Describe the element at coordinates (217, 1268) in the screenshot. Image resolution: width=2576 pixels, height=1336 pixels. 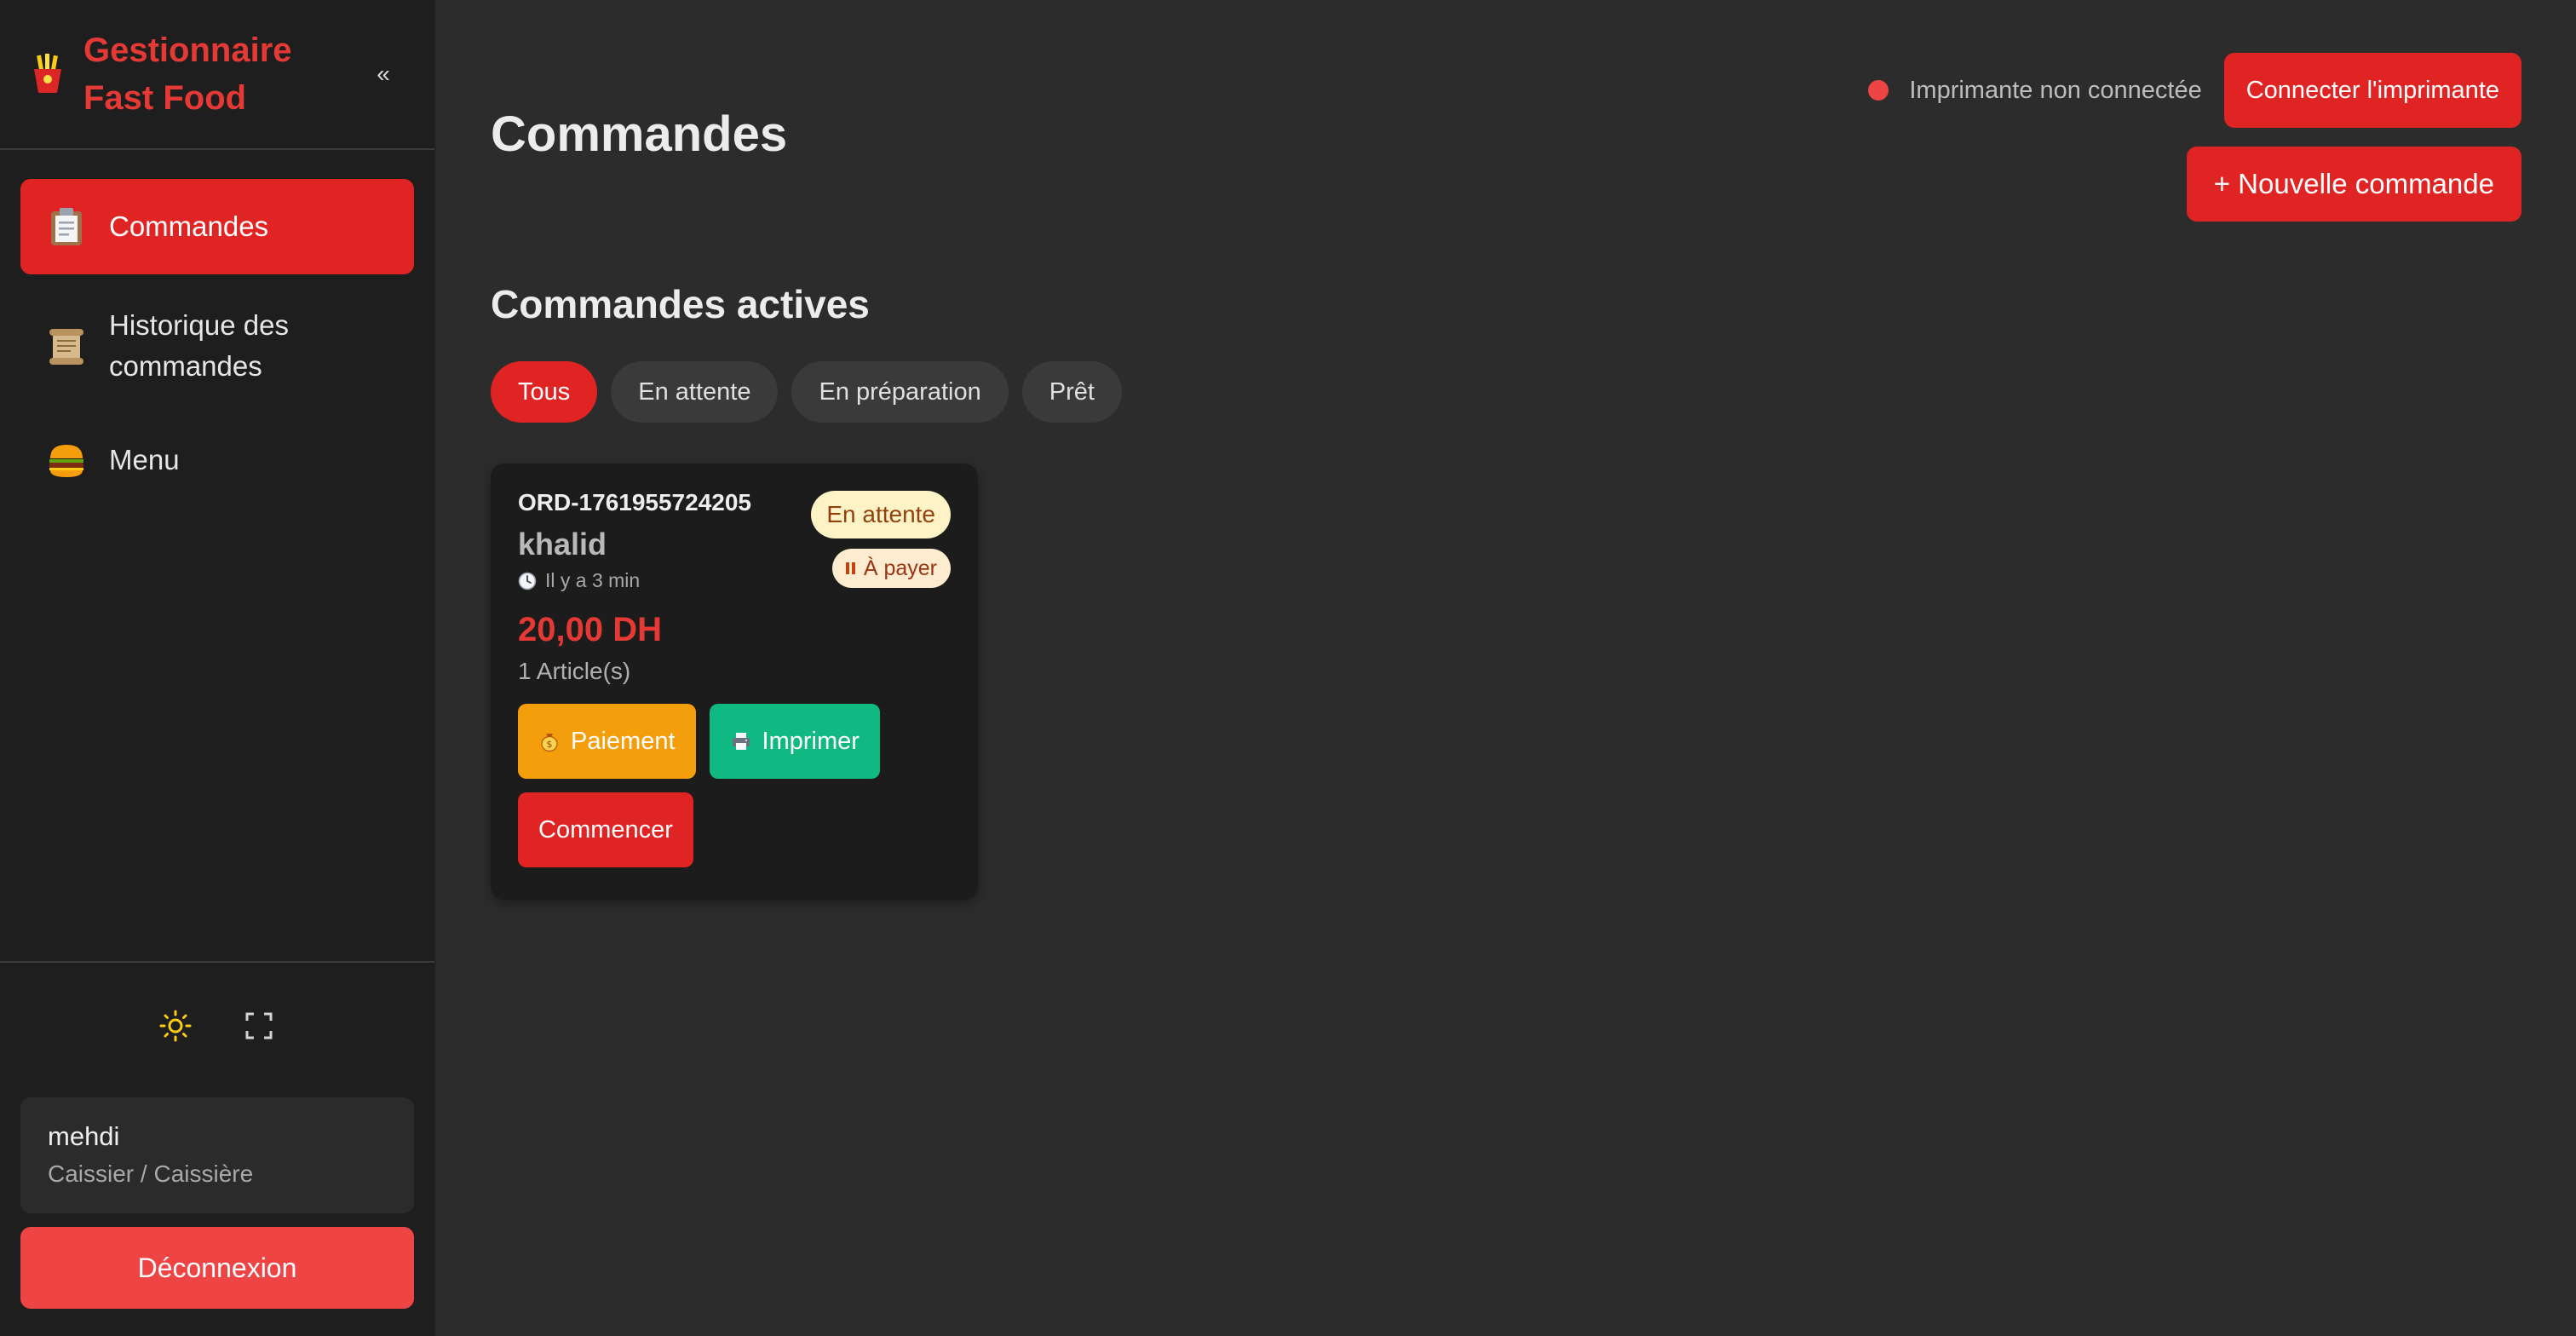
I see `logout-button: Déconnexion` at that location.